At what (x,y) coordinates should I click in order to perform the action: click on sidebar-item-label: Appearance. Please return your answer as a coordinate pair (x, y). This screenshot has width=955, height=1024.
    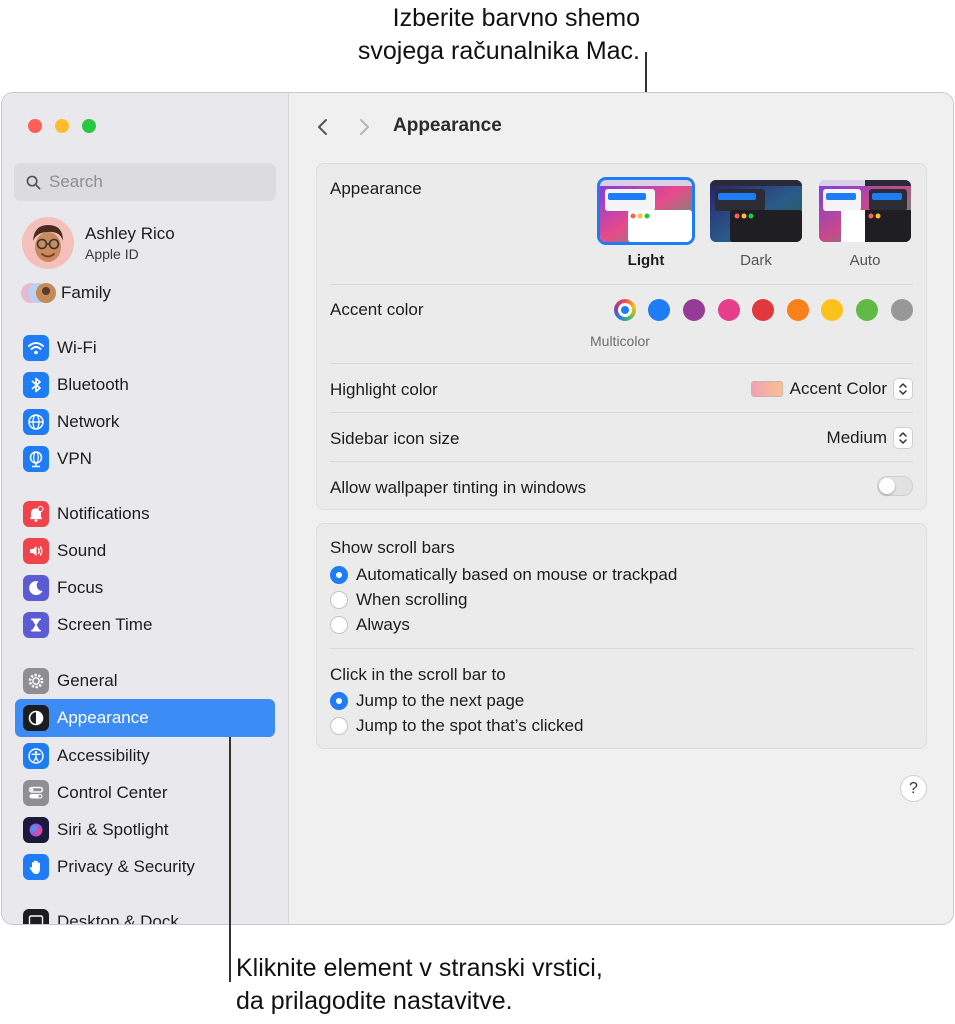
    Looking at the image, I should click on (103, 717).